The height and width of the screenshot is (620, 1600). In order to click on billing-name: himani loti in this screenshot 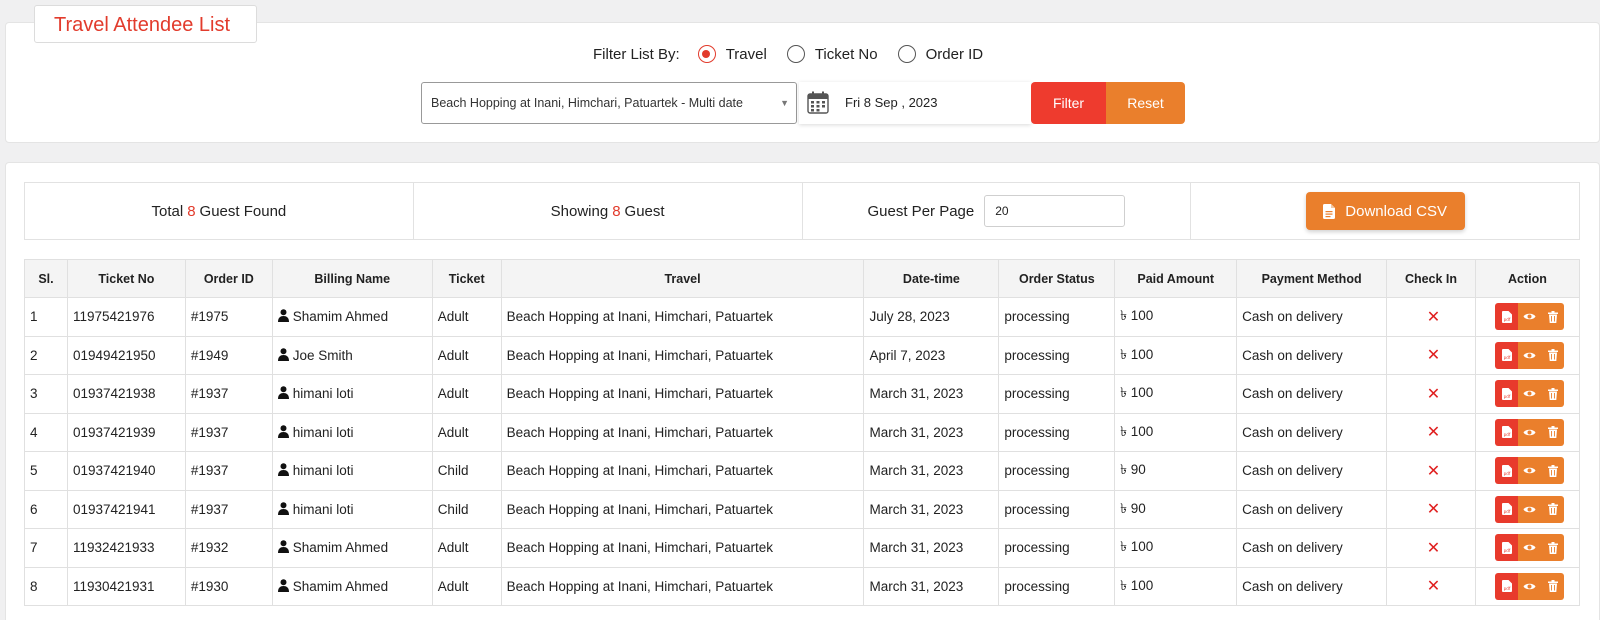, I will do `click(323, 509)`.